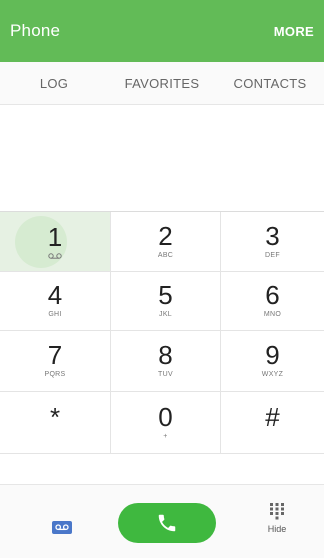  I want to click on tab-bar: LOG FAVORITES CONTACTS, so click(162, 83).